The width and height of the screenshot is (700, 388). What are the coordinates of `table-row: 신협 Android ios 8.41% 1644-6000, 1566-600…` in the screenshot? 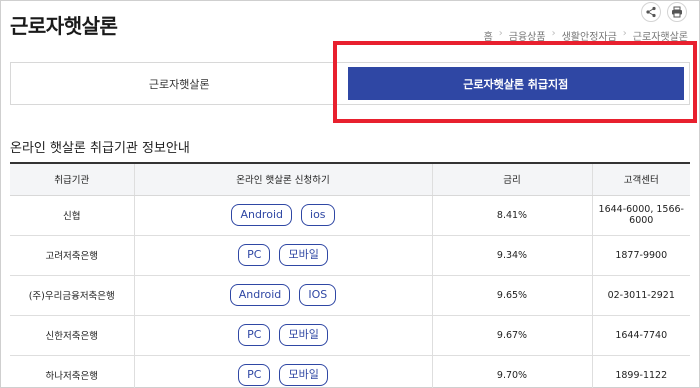 It's located at (350, 215).